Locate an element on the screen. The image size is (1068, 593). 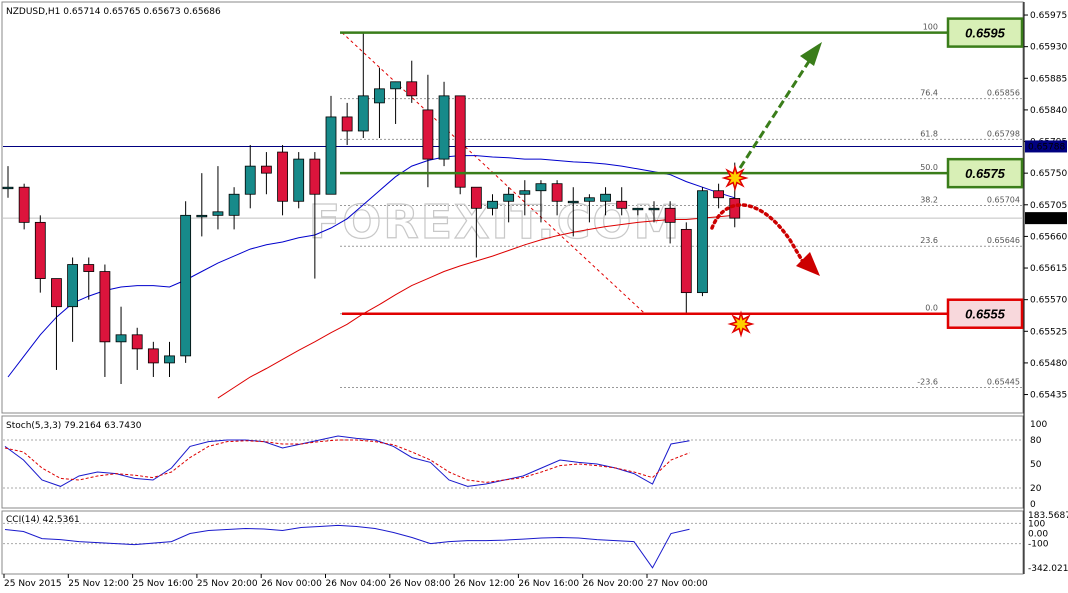
price-tick-label: 0.65570 is located at coordinates (1048, 301).